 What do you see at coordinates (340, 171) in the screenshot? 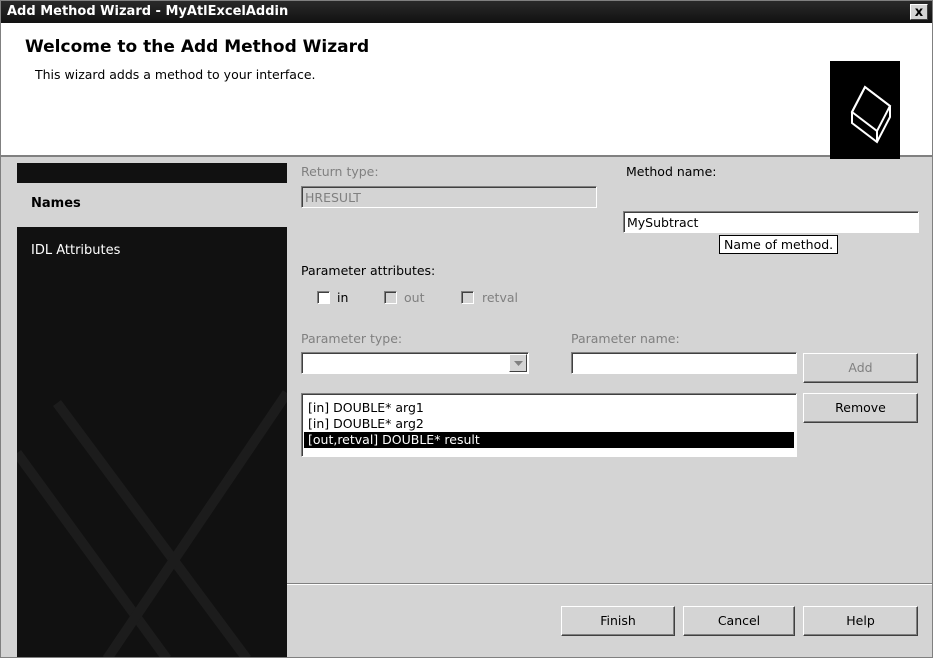
I see `return-type-label: Return type:` at bounding box center [340, 171].